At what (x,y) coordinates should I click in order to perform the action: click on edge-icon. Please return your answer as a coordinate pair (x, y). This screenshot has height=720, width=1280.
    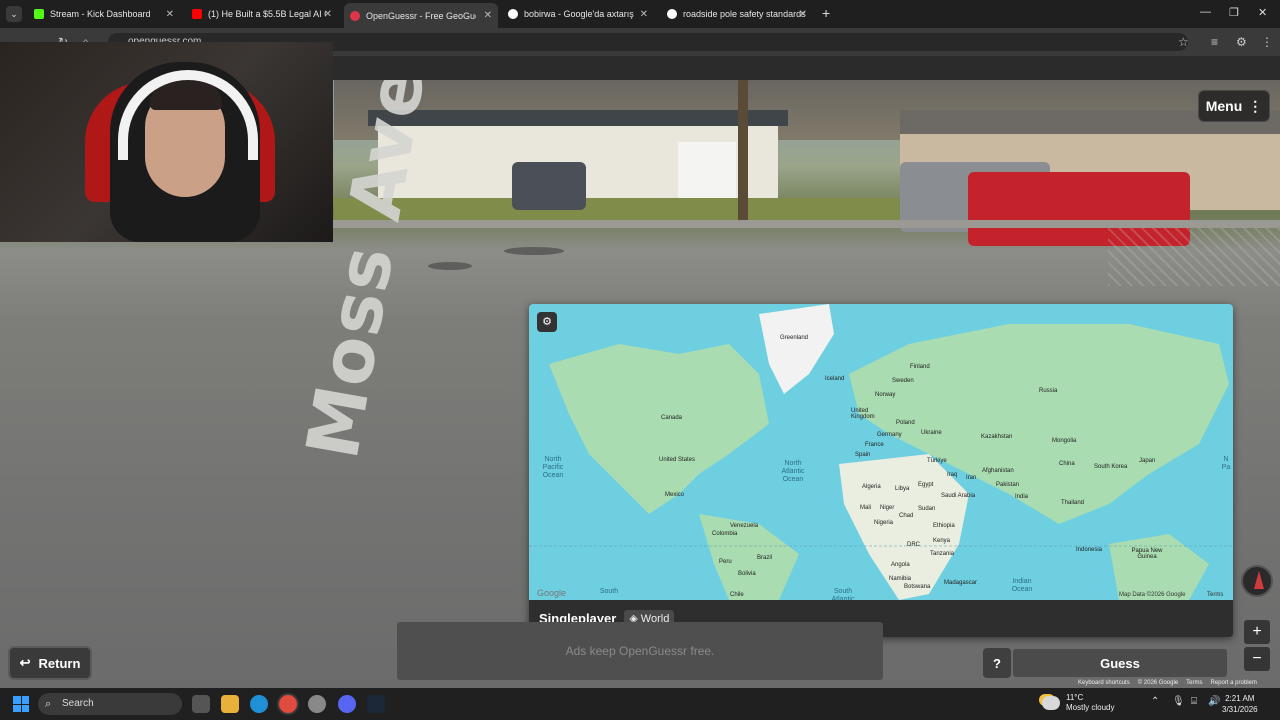
    Looking at the image, I should click on (259, 704).